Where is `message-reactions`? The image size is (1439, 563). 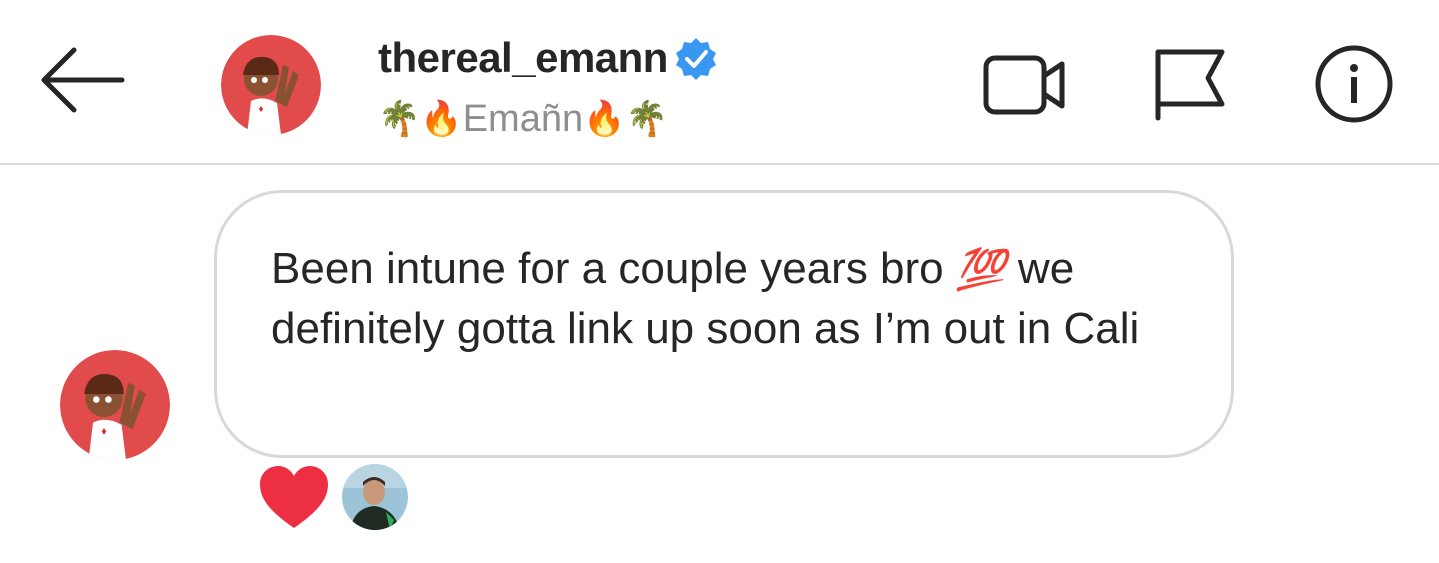
message-reactions is located at coordinates (333, 497).